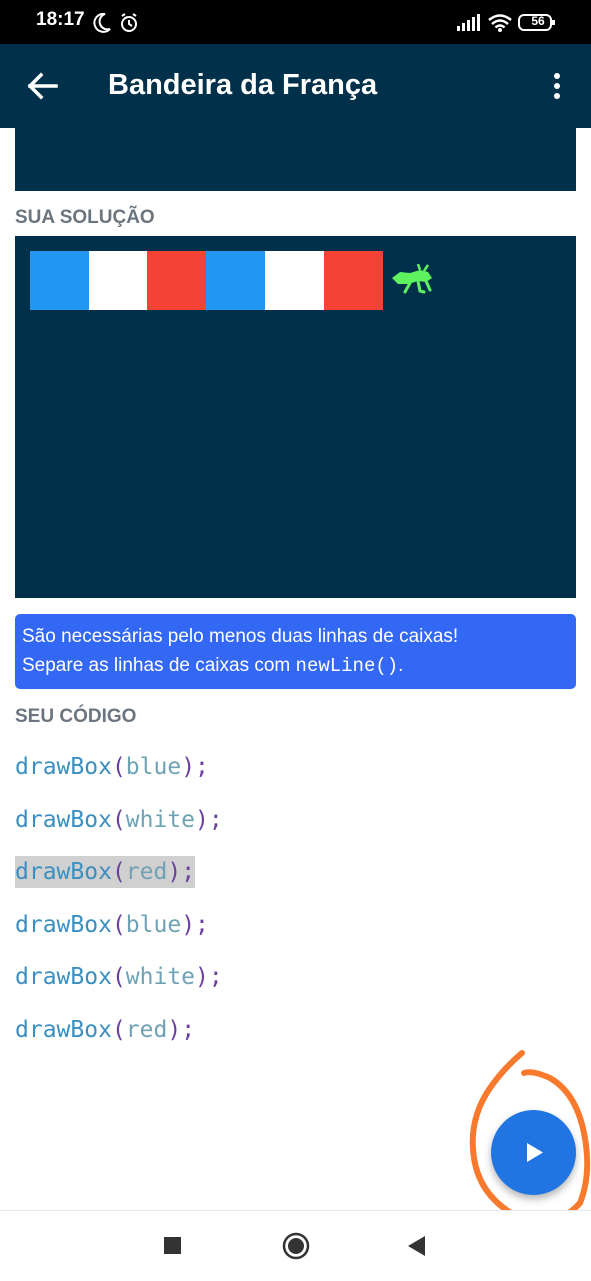 Image resolution: width=591 pixels, height=1281 pixels. I want to click on arrow-left-icon, so click(42, 86).